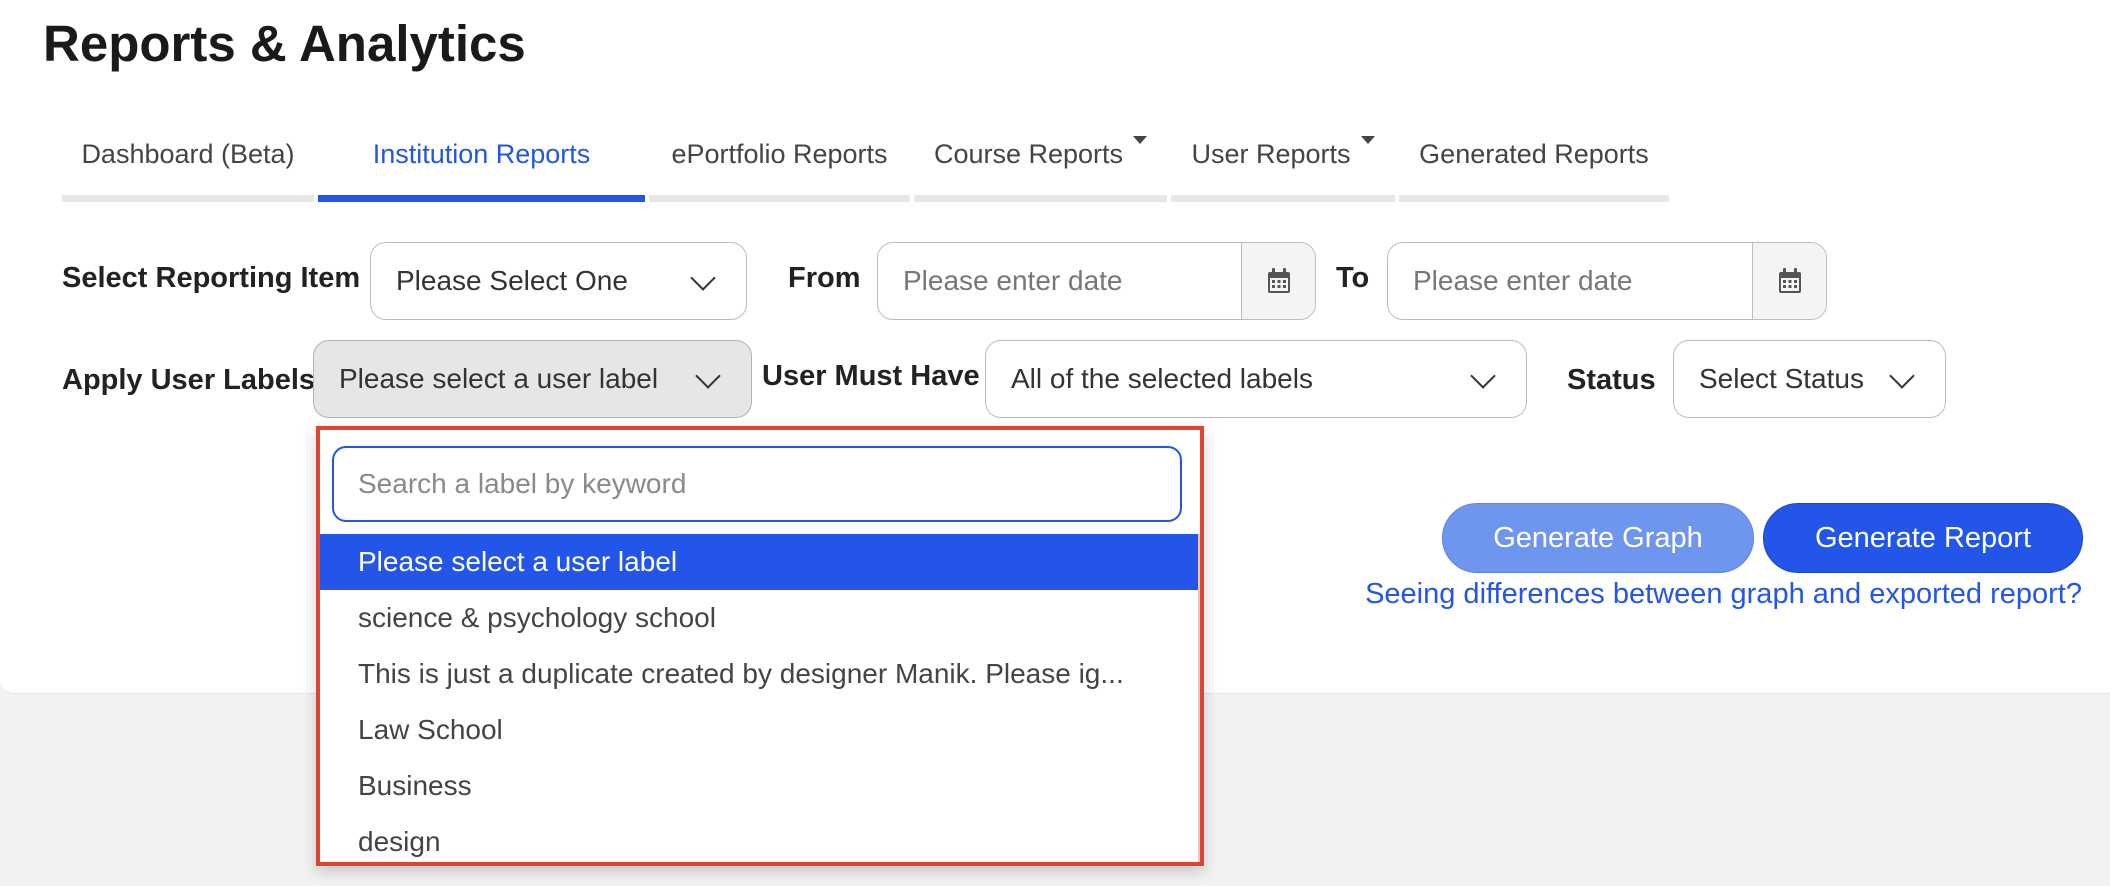 The height and width of the screenshot is (886, 2110). What do you see at coordinates (532, 379) in the screenshot?
I see `user-labels-select: Please select a user label` at bounding box center [532, 379].